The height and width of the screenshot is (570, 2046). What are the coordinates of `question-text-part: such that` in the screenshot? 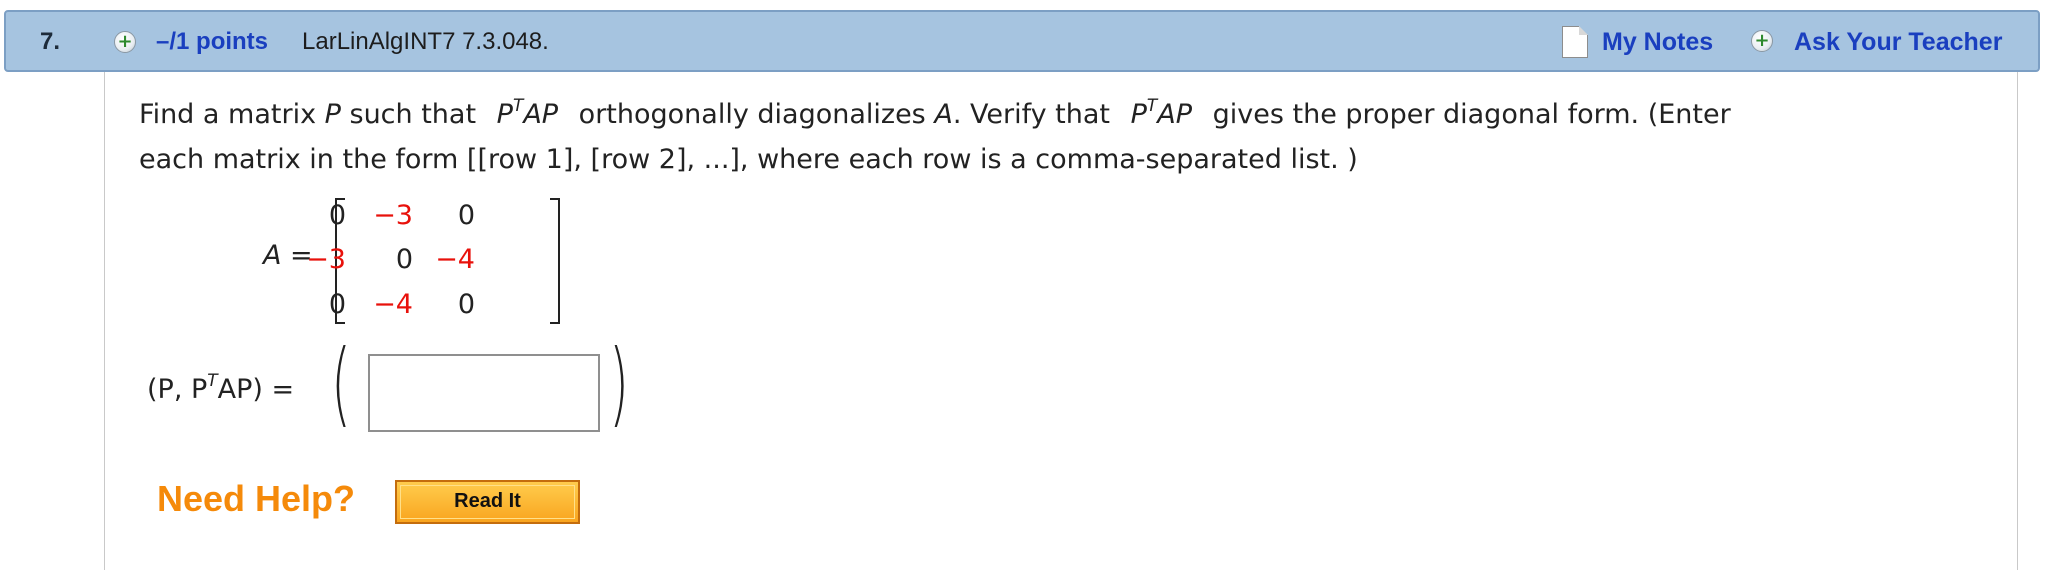 It's located at (412, 114).